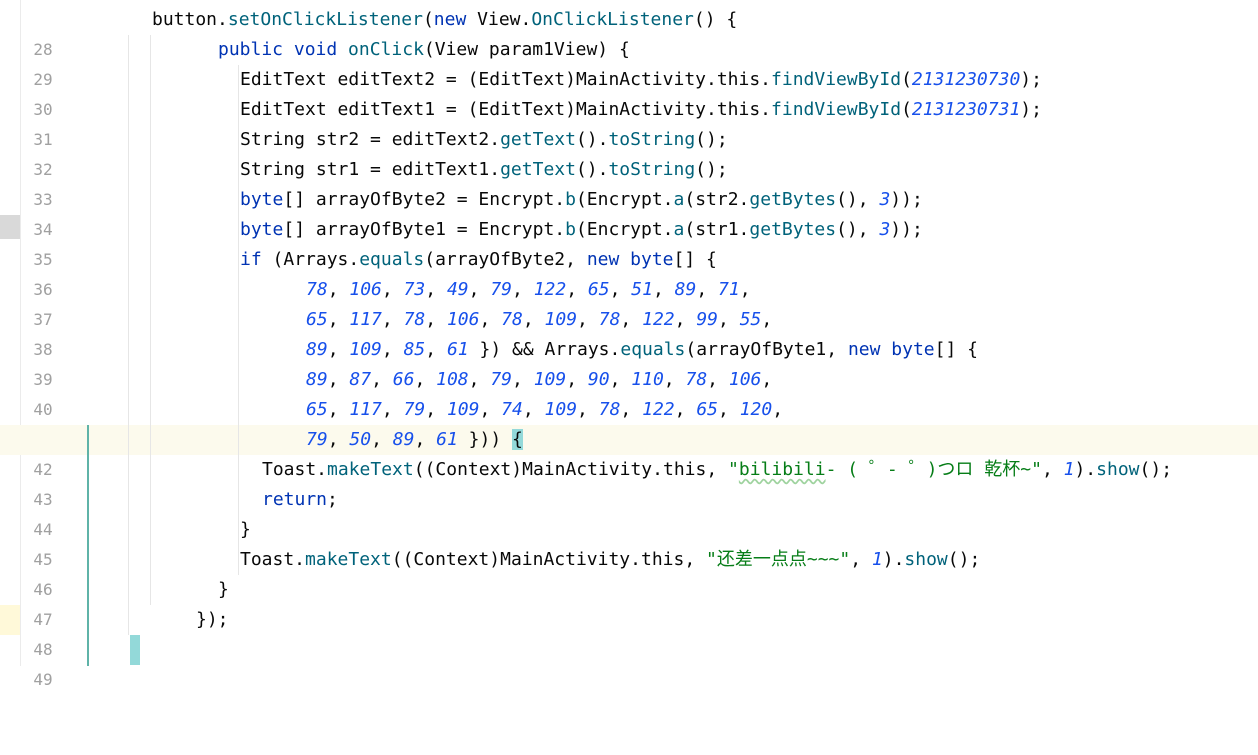 The width and height of the screenshot is (1258, 755). What do you see at coordinates (629, 512) in the screenshot?
I see `code-line: 44 return;` at bounding box center [629, 512].